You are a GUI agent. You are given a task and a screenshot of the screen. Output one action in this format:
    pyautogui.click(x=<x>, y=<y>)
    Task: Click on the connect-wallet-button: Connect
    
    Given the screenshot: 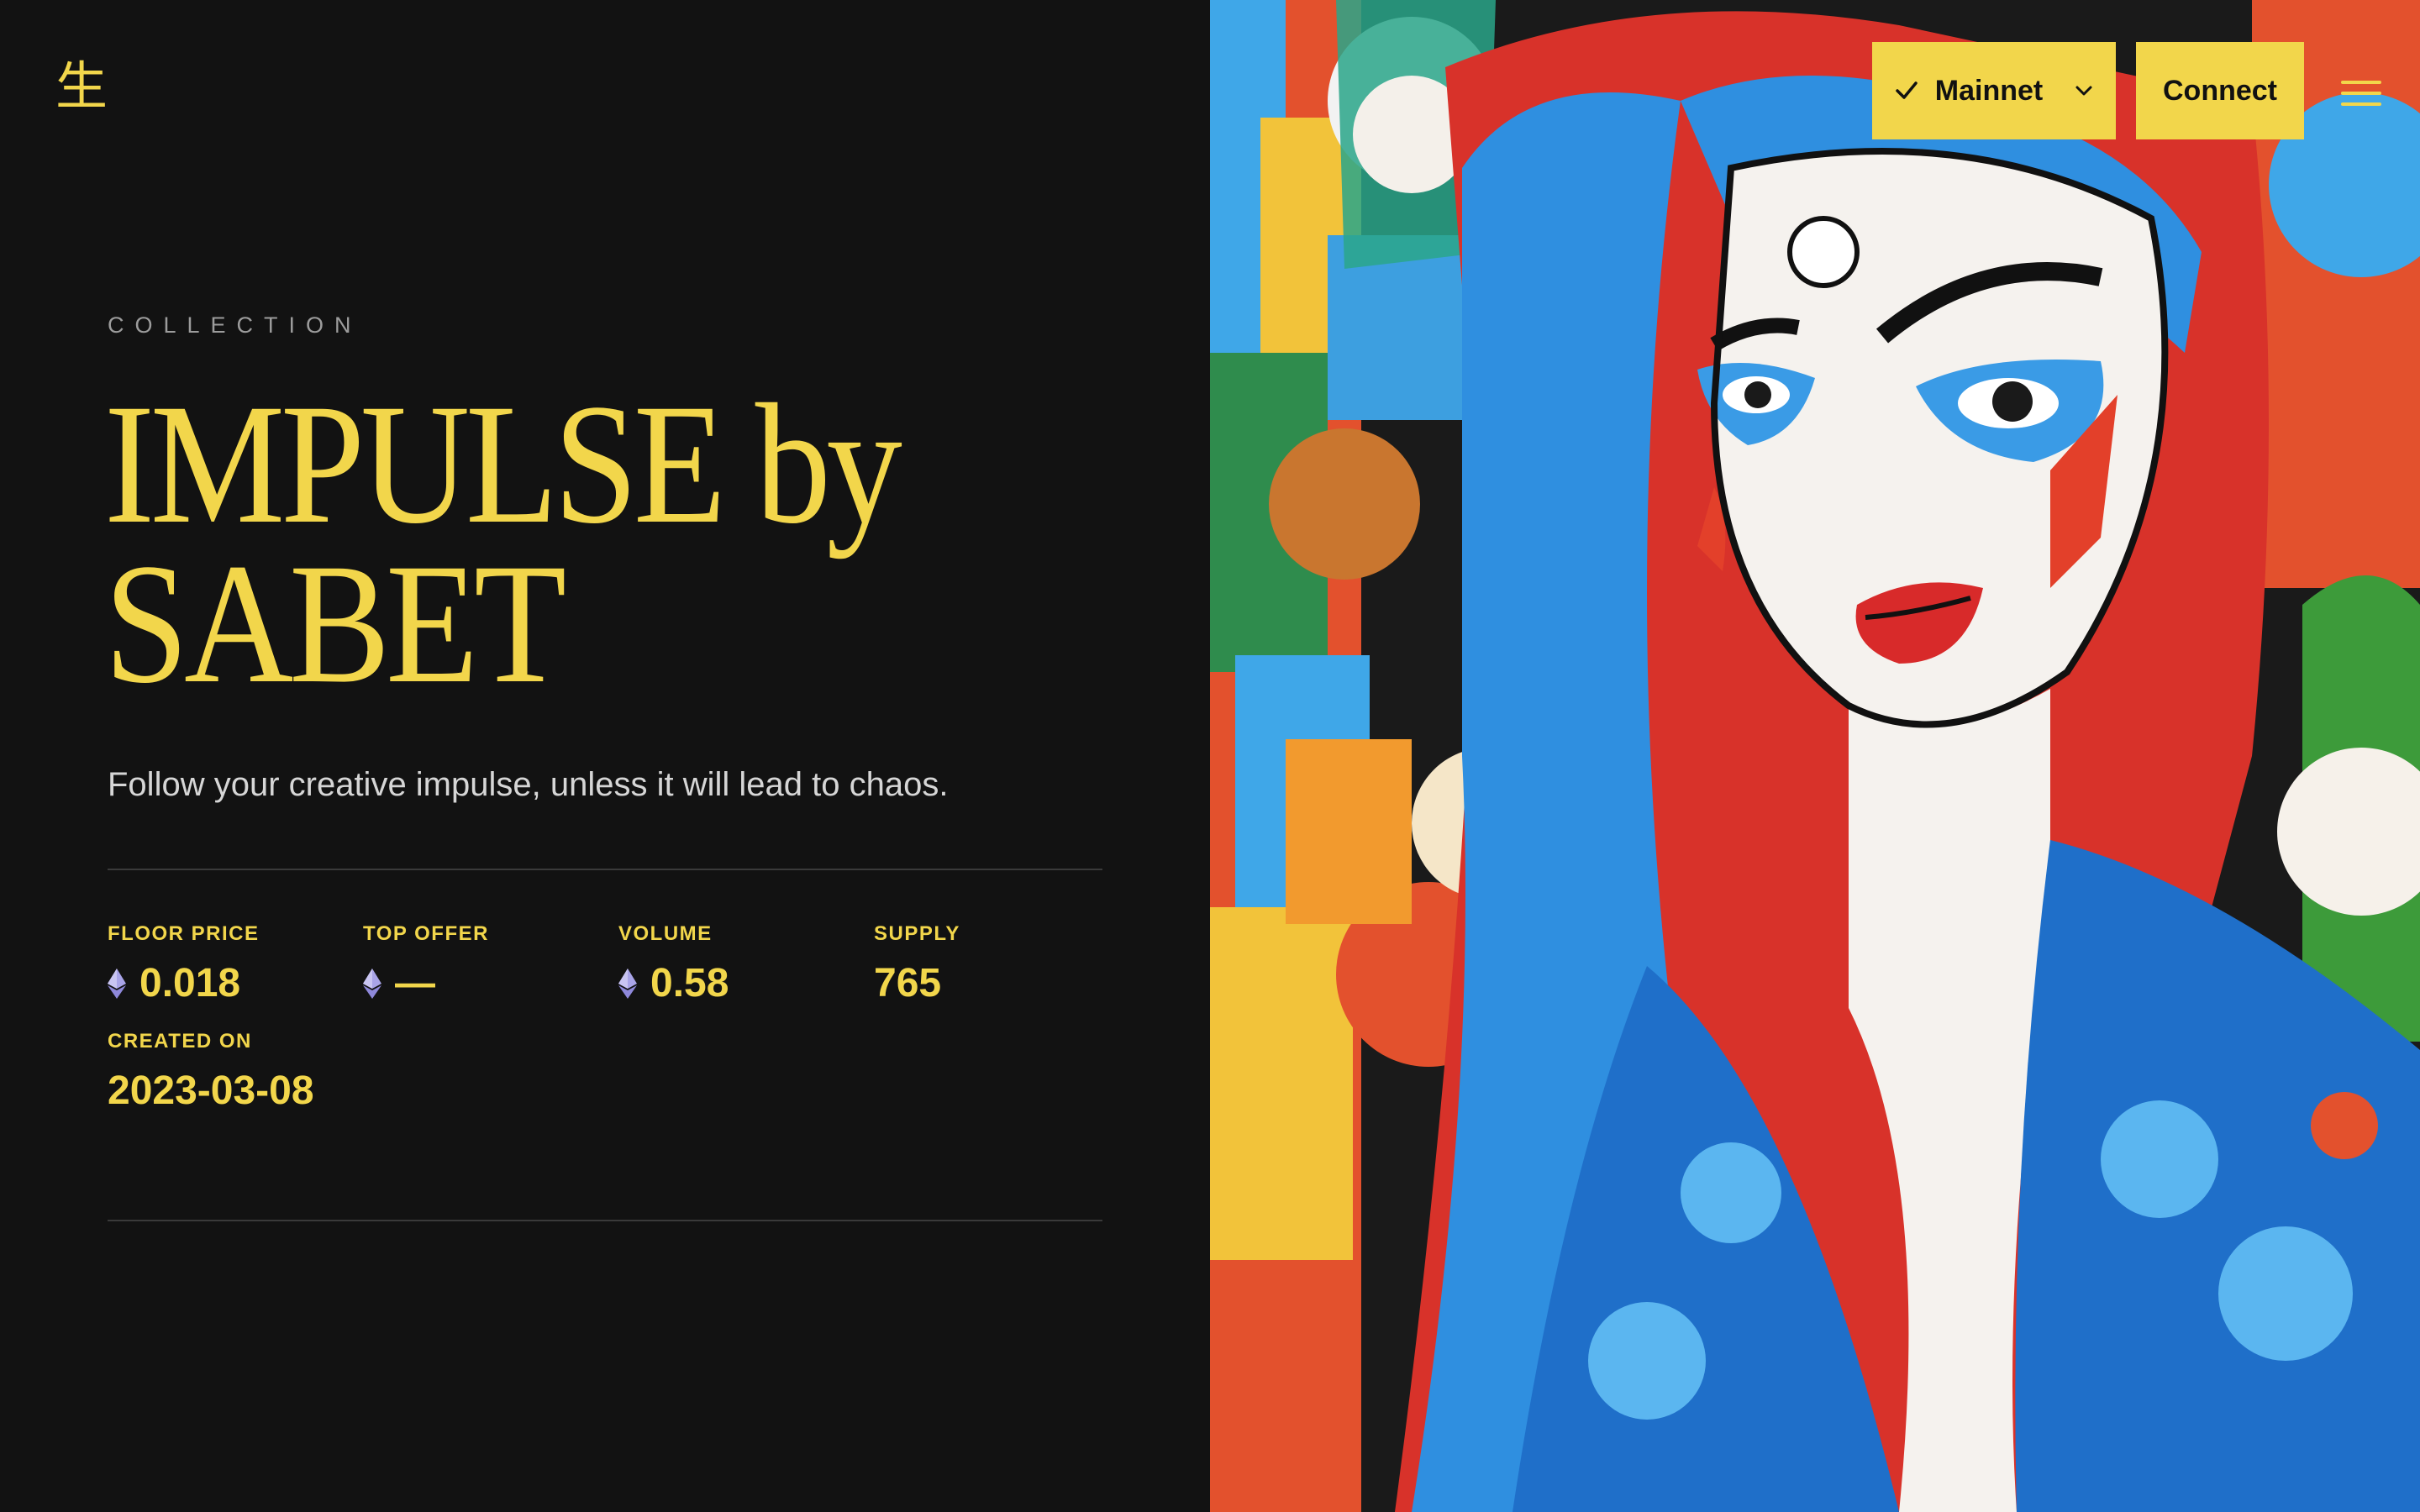 What is the action you would take?
    pyautogui.click(x=2220, y=90)
    